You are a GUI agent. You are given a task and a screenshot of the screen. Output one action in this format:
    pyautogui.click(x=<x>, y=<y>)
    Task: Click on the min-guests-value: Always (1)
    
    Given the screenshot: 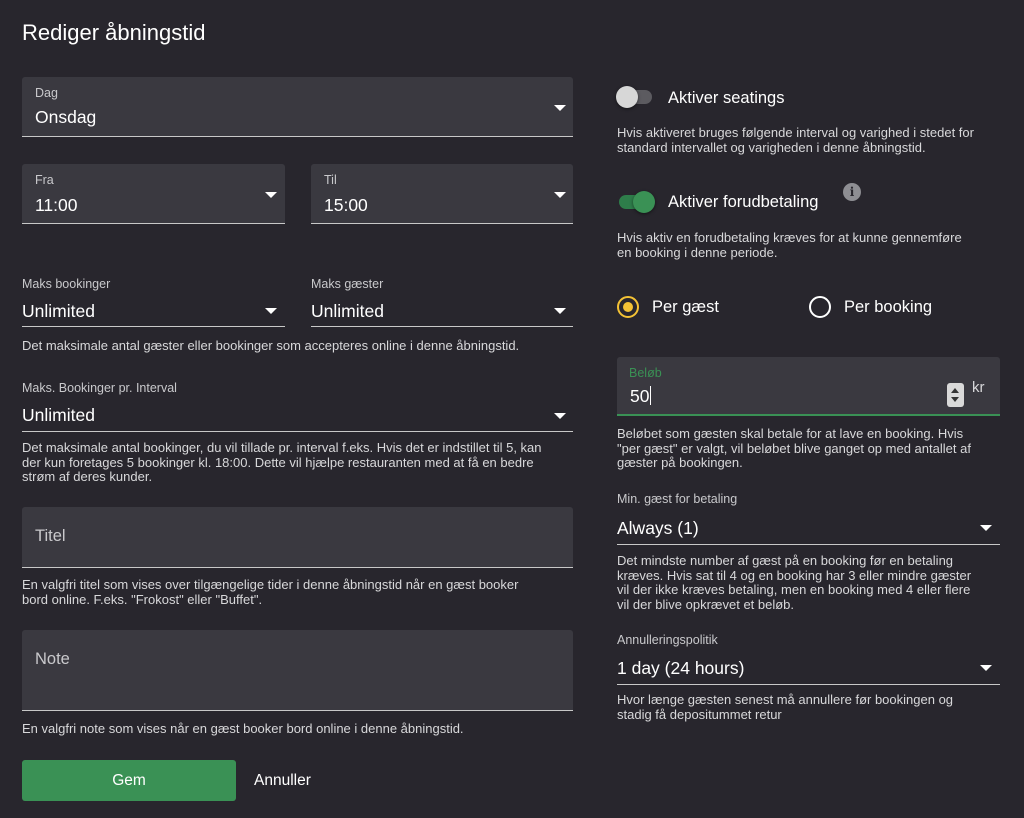 What is the action you would take?
    pyautogui.click(x=658, y=528)
    